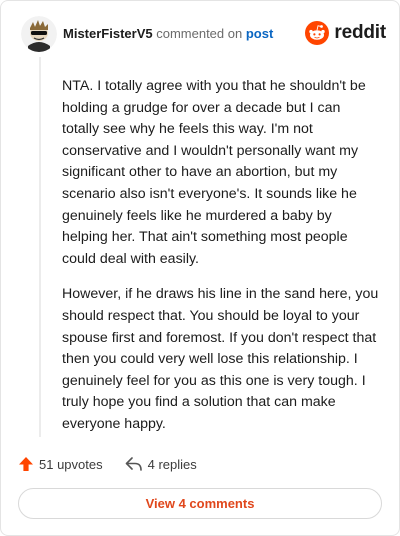  Describe the element at coordinates (200, 503) in the screenshot. I see `view-comments-button: View 4 comments` at that location.